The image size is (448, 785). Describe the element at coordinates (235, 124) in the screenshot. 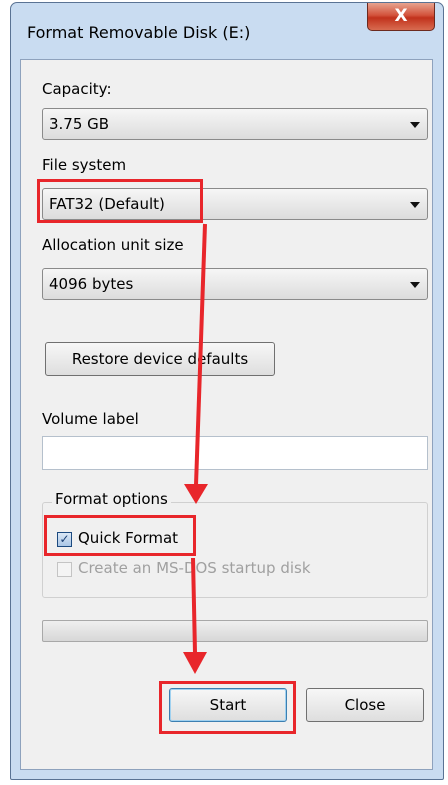

I see `capacity-select: 3.75 GB` at that location.